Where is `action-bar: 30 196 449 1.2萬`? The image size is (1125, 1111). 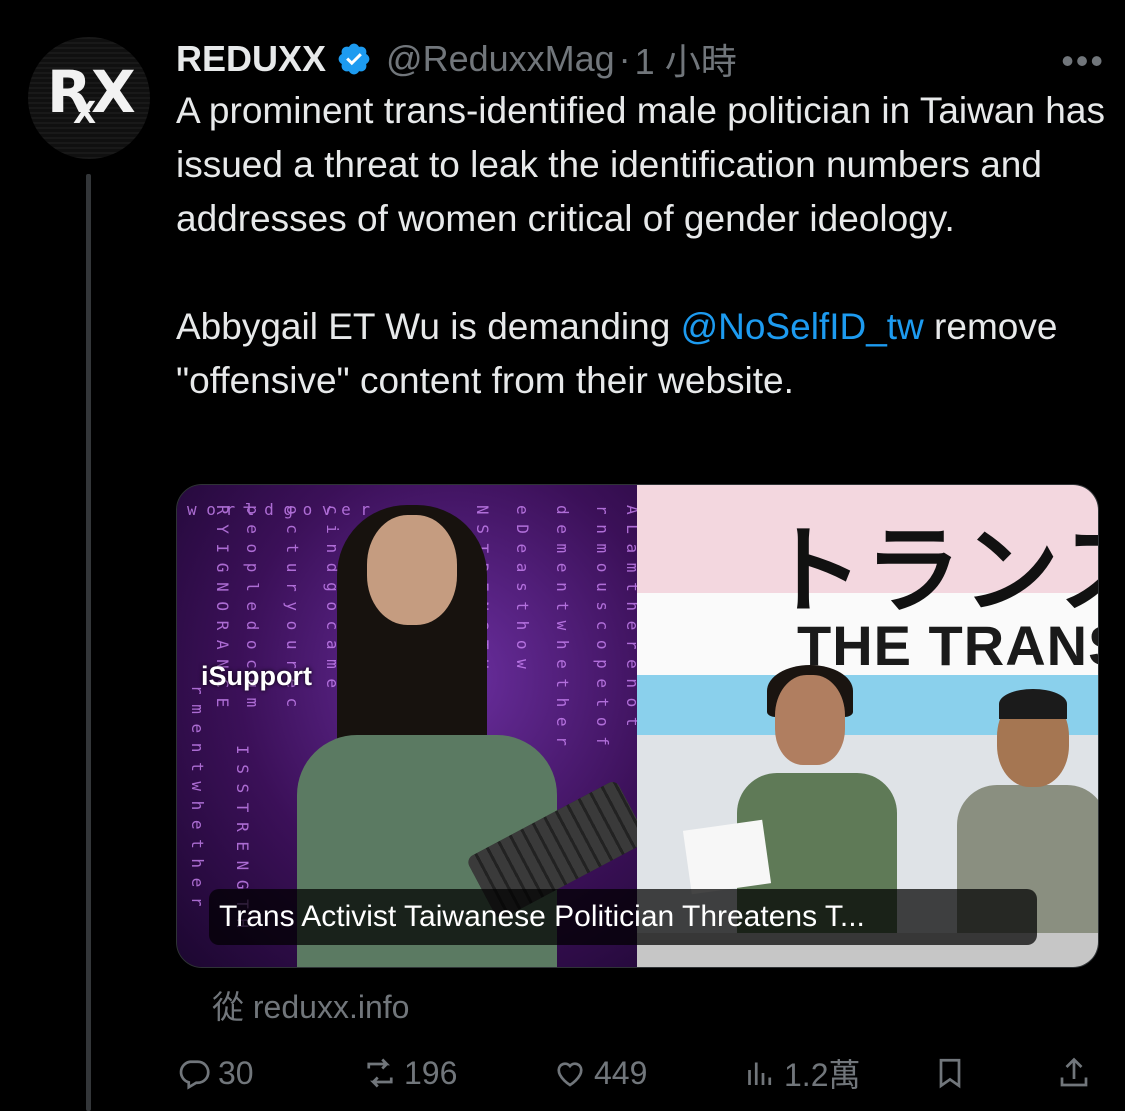 action-bar: 30 196 449 1.2萬 is located at coordinates (637, 1073).